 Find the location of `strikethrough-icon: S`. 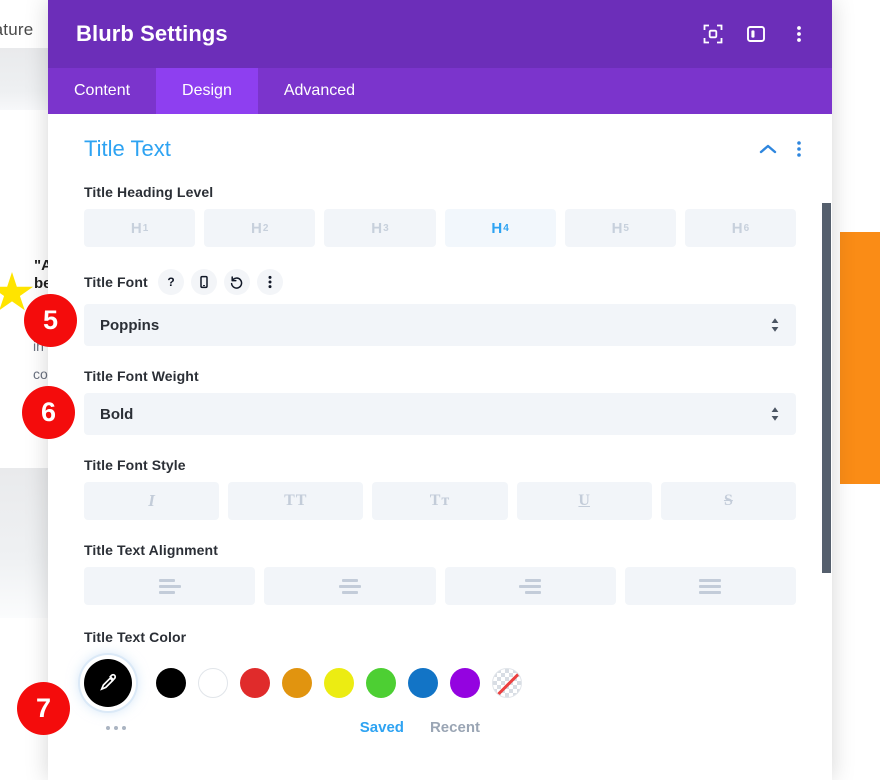

strikethrough-icon: S is located at coordinates (728, 500).